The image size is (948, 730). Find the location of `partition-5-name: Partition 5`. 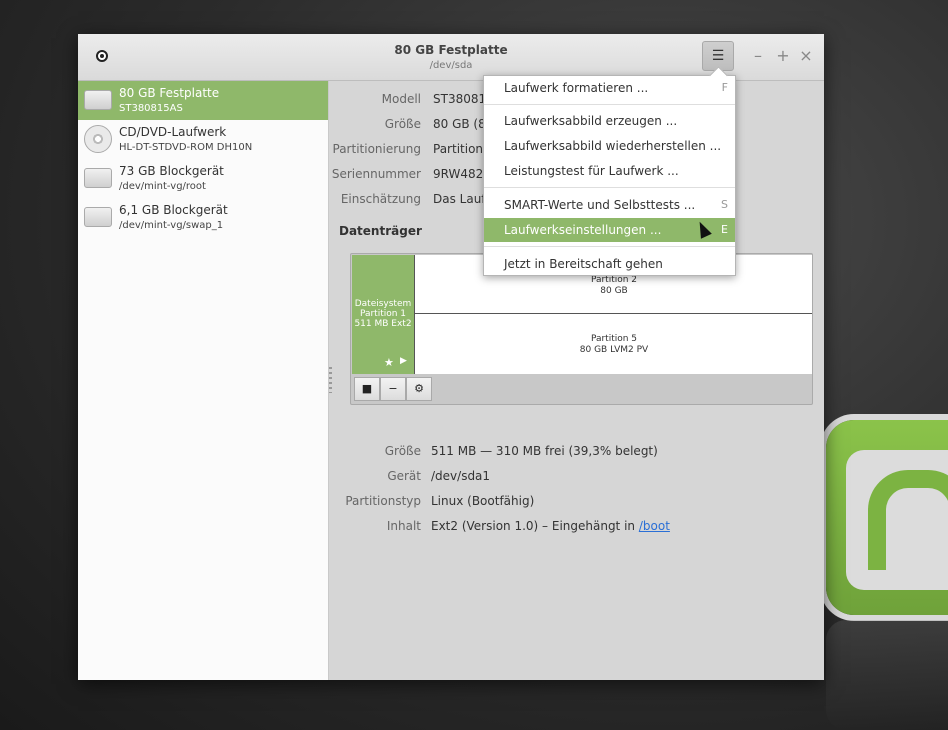

partition-5-name: Partition 5 is located at coordinates (614, 339).